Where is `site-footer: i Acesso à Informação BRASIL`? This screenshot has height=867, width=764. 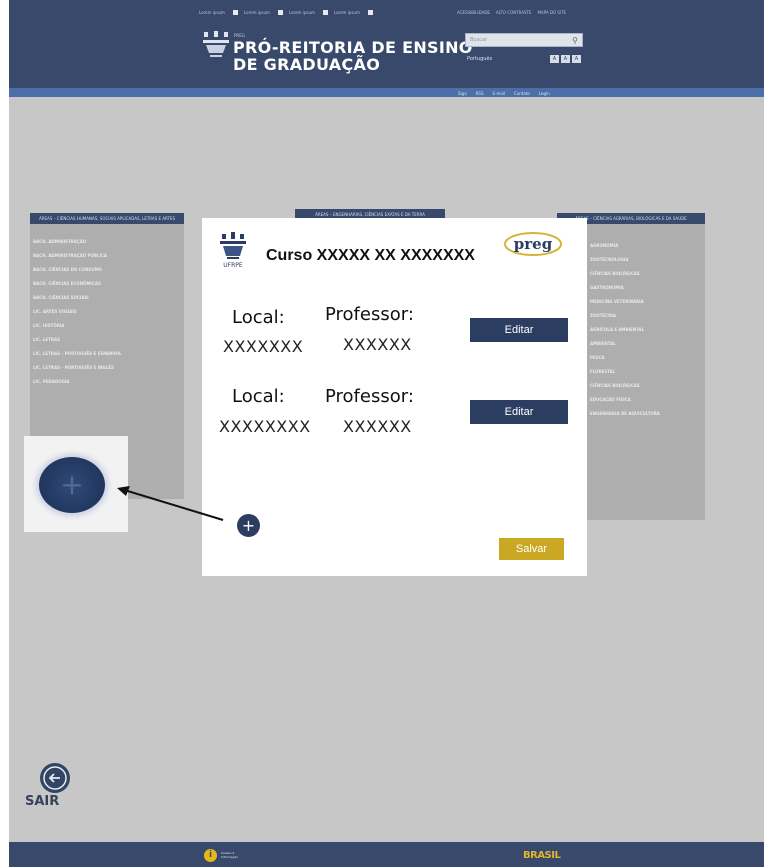 site-footer: i Acesso à Informação BRASIL is located at coordinates (386, 854).